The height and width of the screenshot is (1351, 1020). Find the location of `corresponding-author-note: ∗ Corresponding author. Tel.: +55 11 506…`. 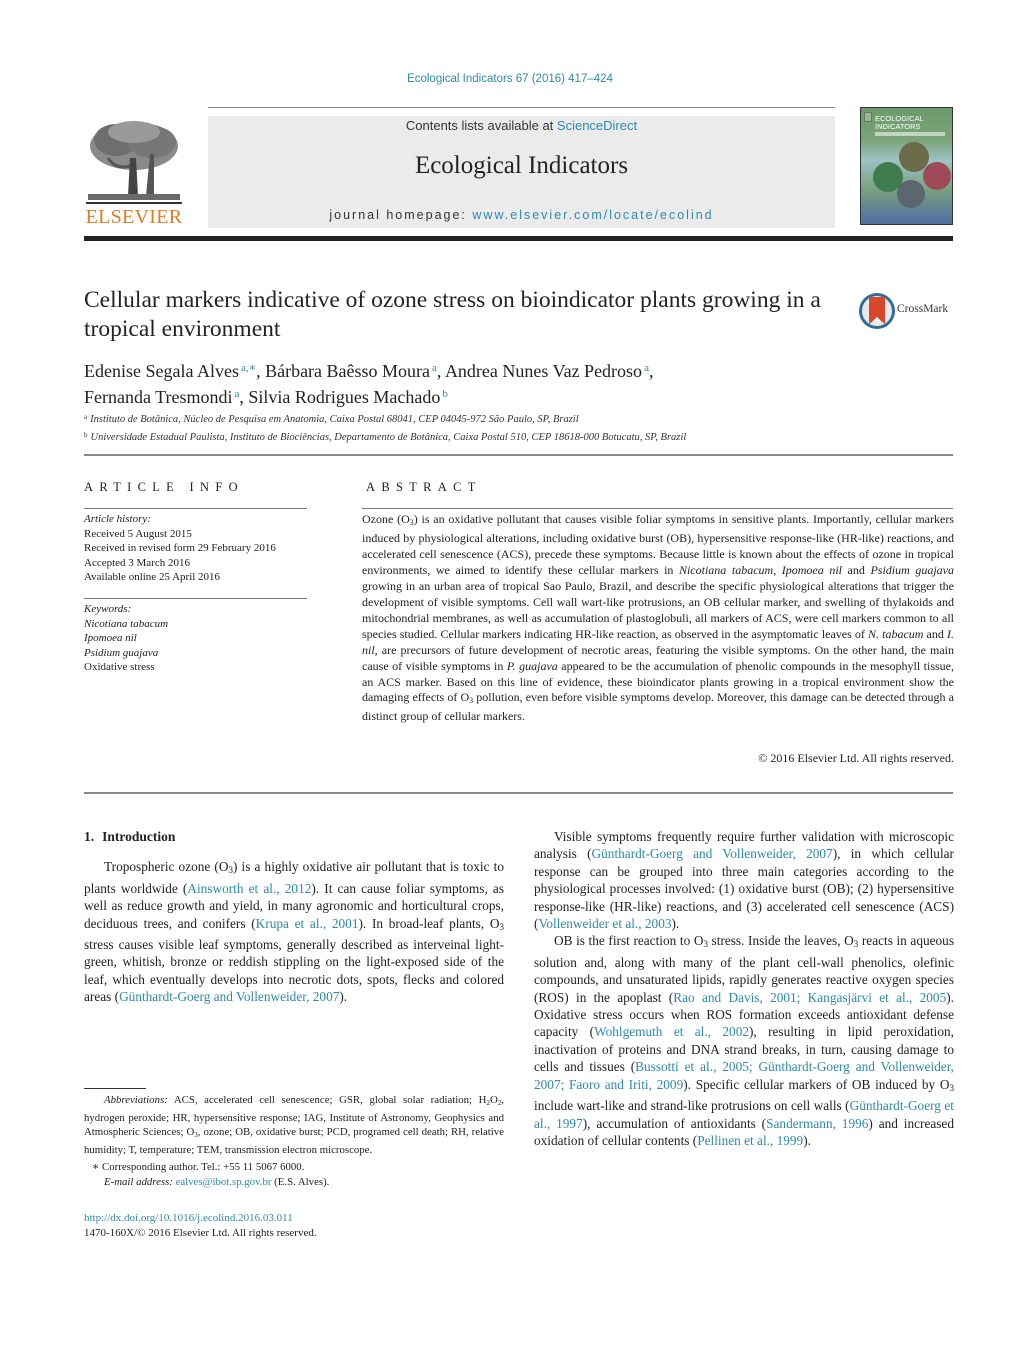

corresponding-author-note: ∗ Corresponding author. Tel.: +55 11 506… is located at coordinates (198, 1167).